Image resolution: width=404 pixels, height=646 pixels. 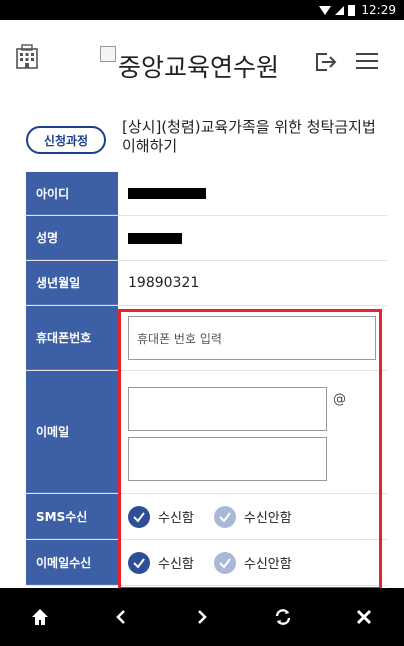 I want to click on forward-icon, so click(x=202, y=617).